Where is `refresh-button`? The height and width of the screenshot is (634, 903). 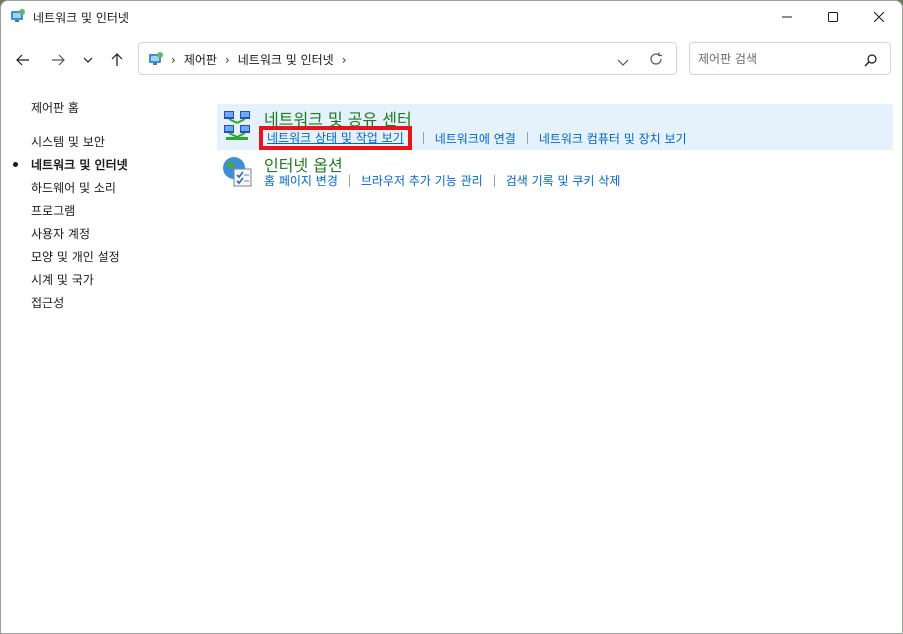 refresh-button is located at coordinates (658, 59).